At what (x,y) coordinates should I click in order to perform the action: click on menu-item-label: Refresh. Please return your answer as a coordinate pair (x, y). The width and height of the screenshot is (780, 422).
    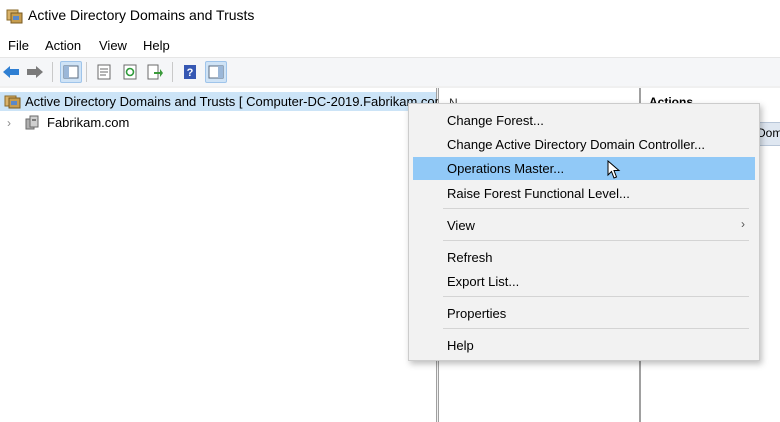
    Looking at the image, I should click on (470, 257).